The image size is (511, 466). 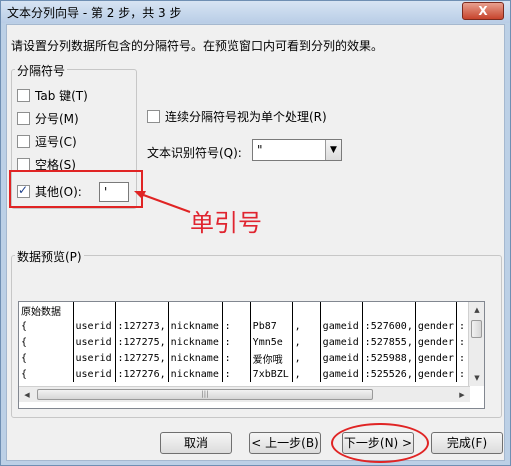 I want to click on finish-button: 完成(F), so click(x=467, y=443).